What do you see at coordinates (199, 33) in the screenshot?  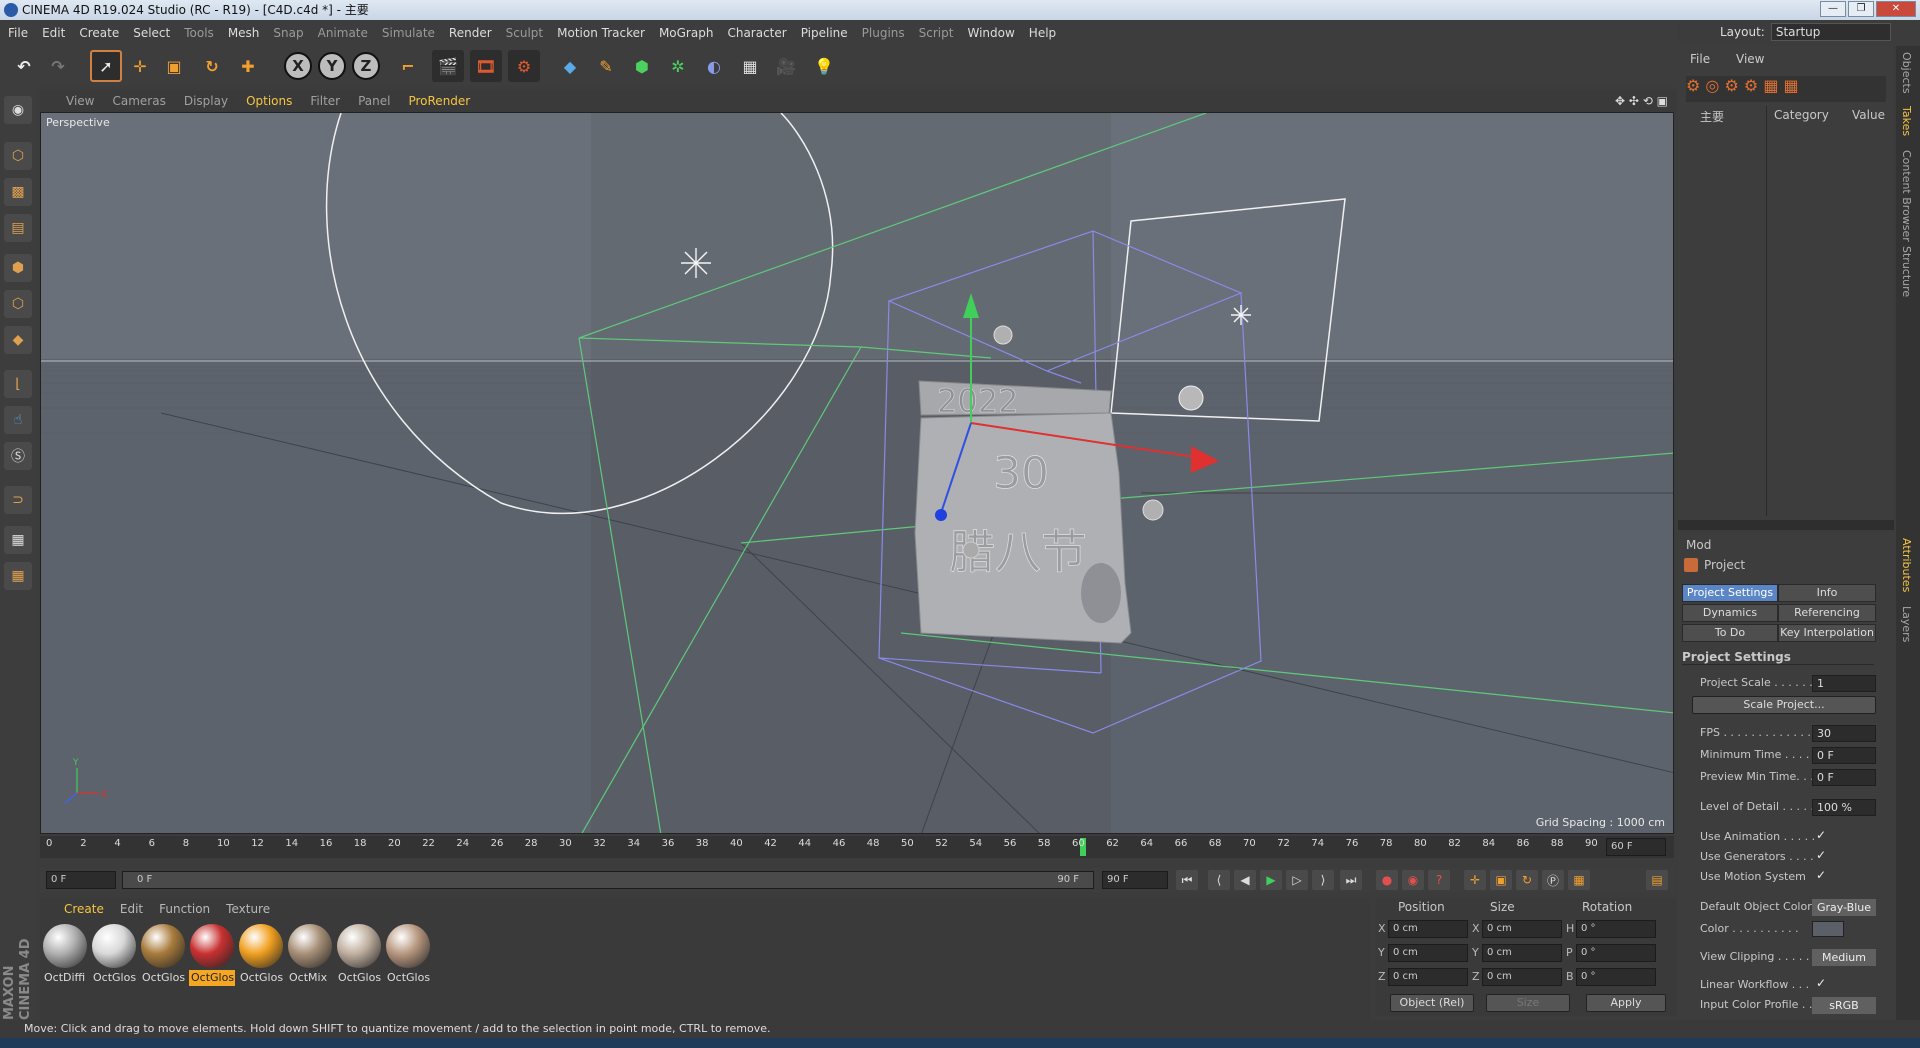 I see `menu-tools: Tools` at bounding box center [199, 33].